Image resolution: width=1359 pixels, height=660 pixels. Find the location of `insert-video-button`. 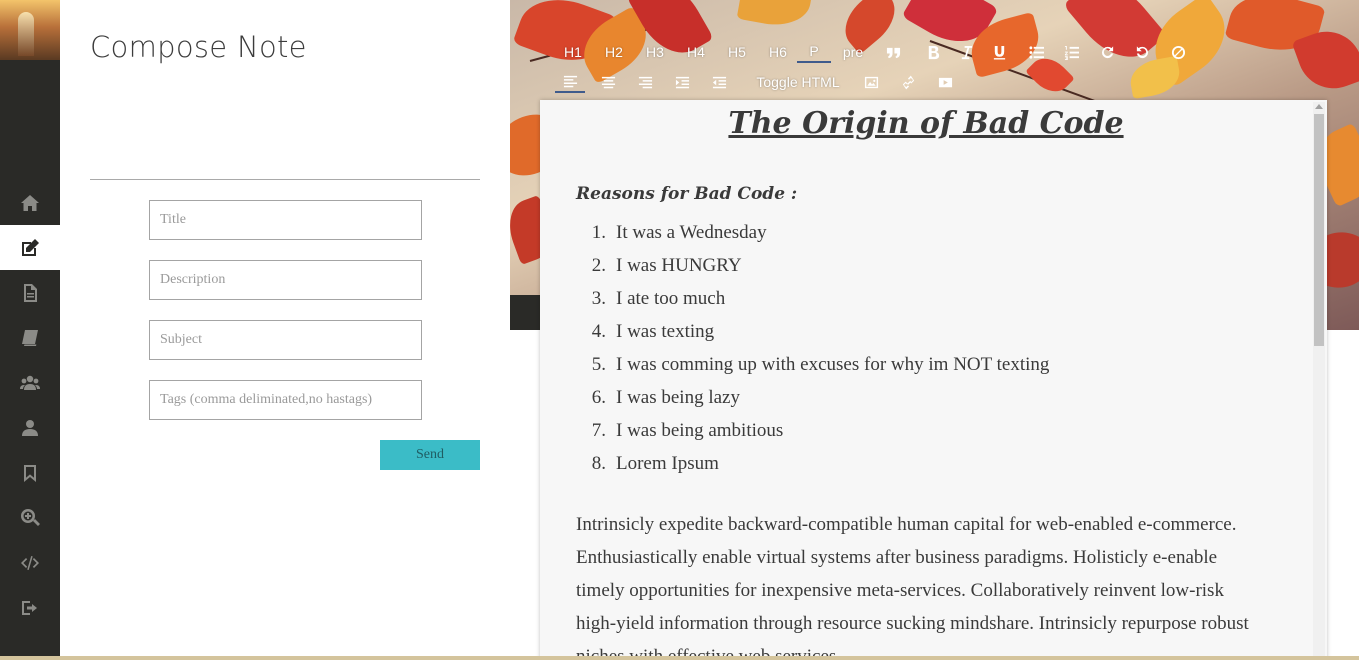

insert-video-button is located at coordinates (945, 82).